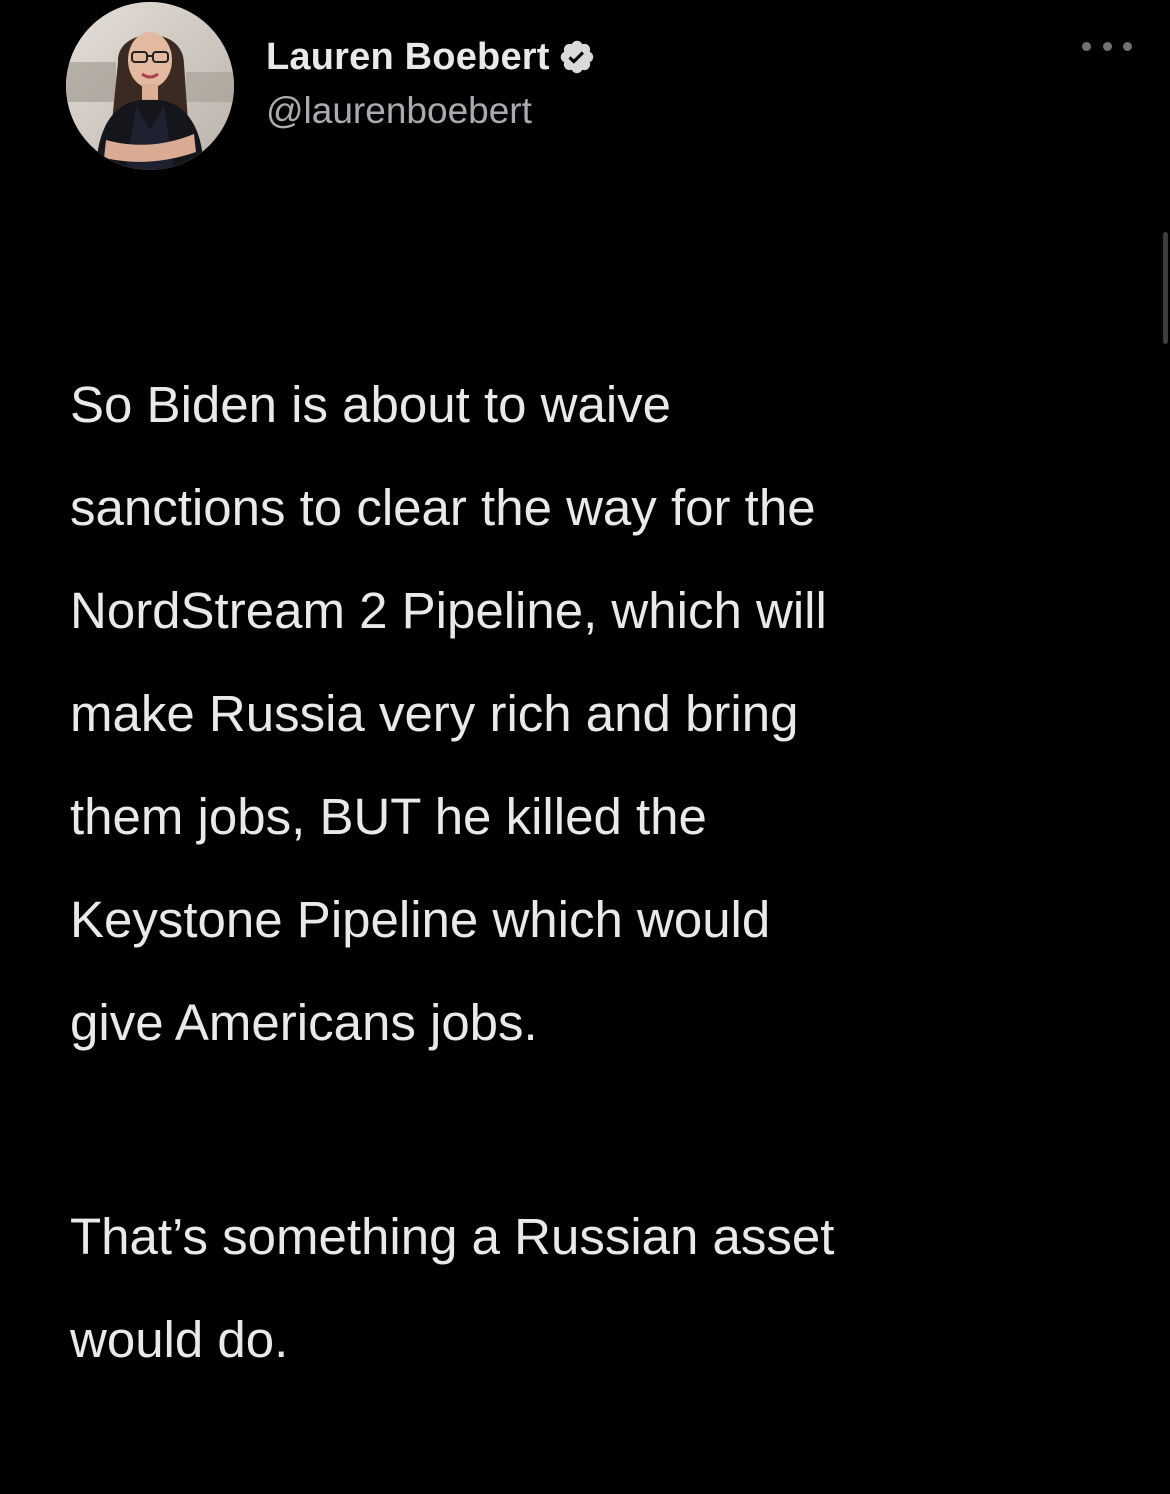 The image size is (1170, 1494). I want to click on avatar, so click(150, 86).